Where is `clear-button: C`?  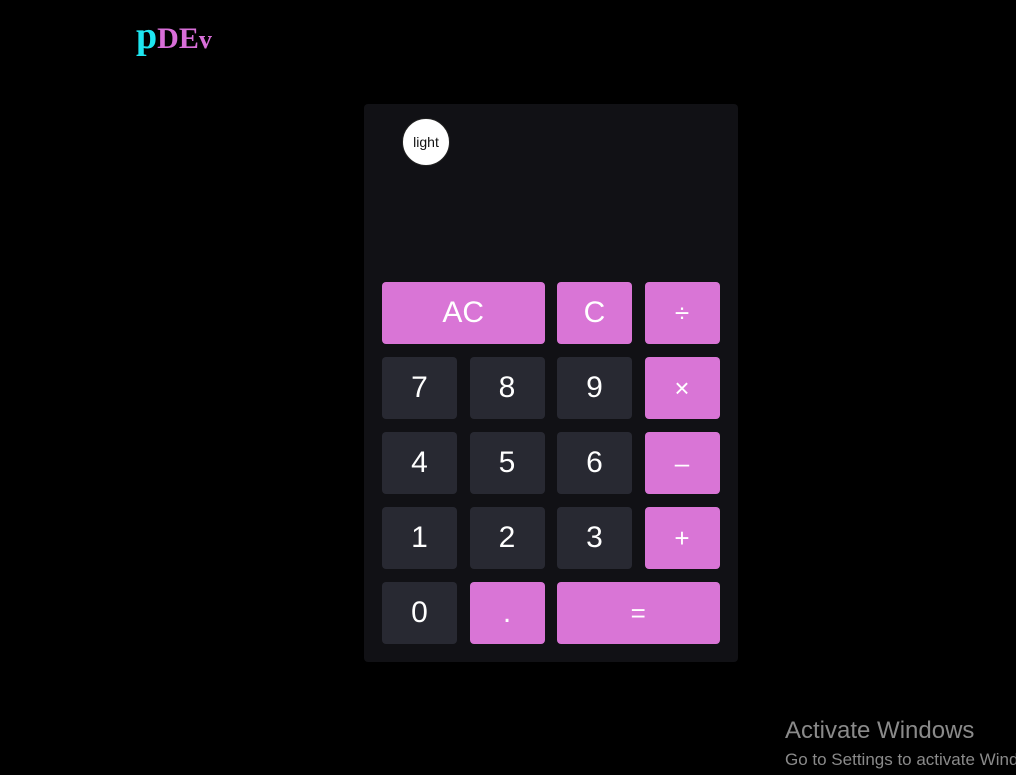
clear-button: C is located at coordinates (594, 313).